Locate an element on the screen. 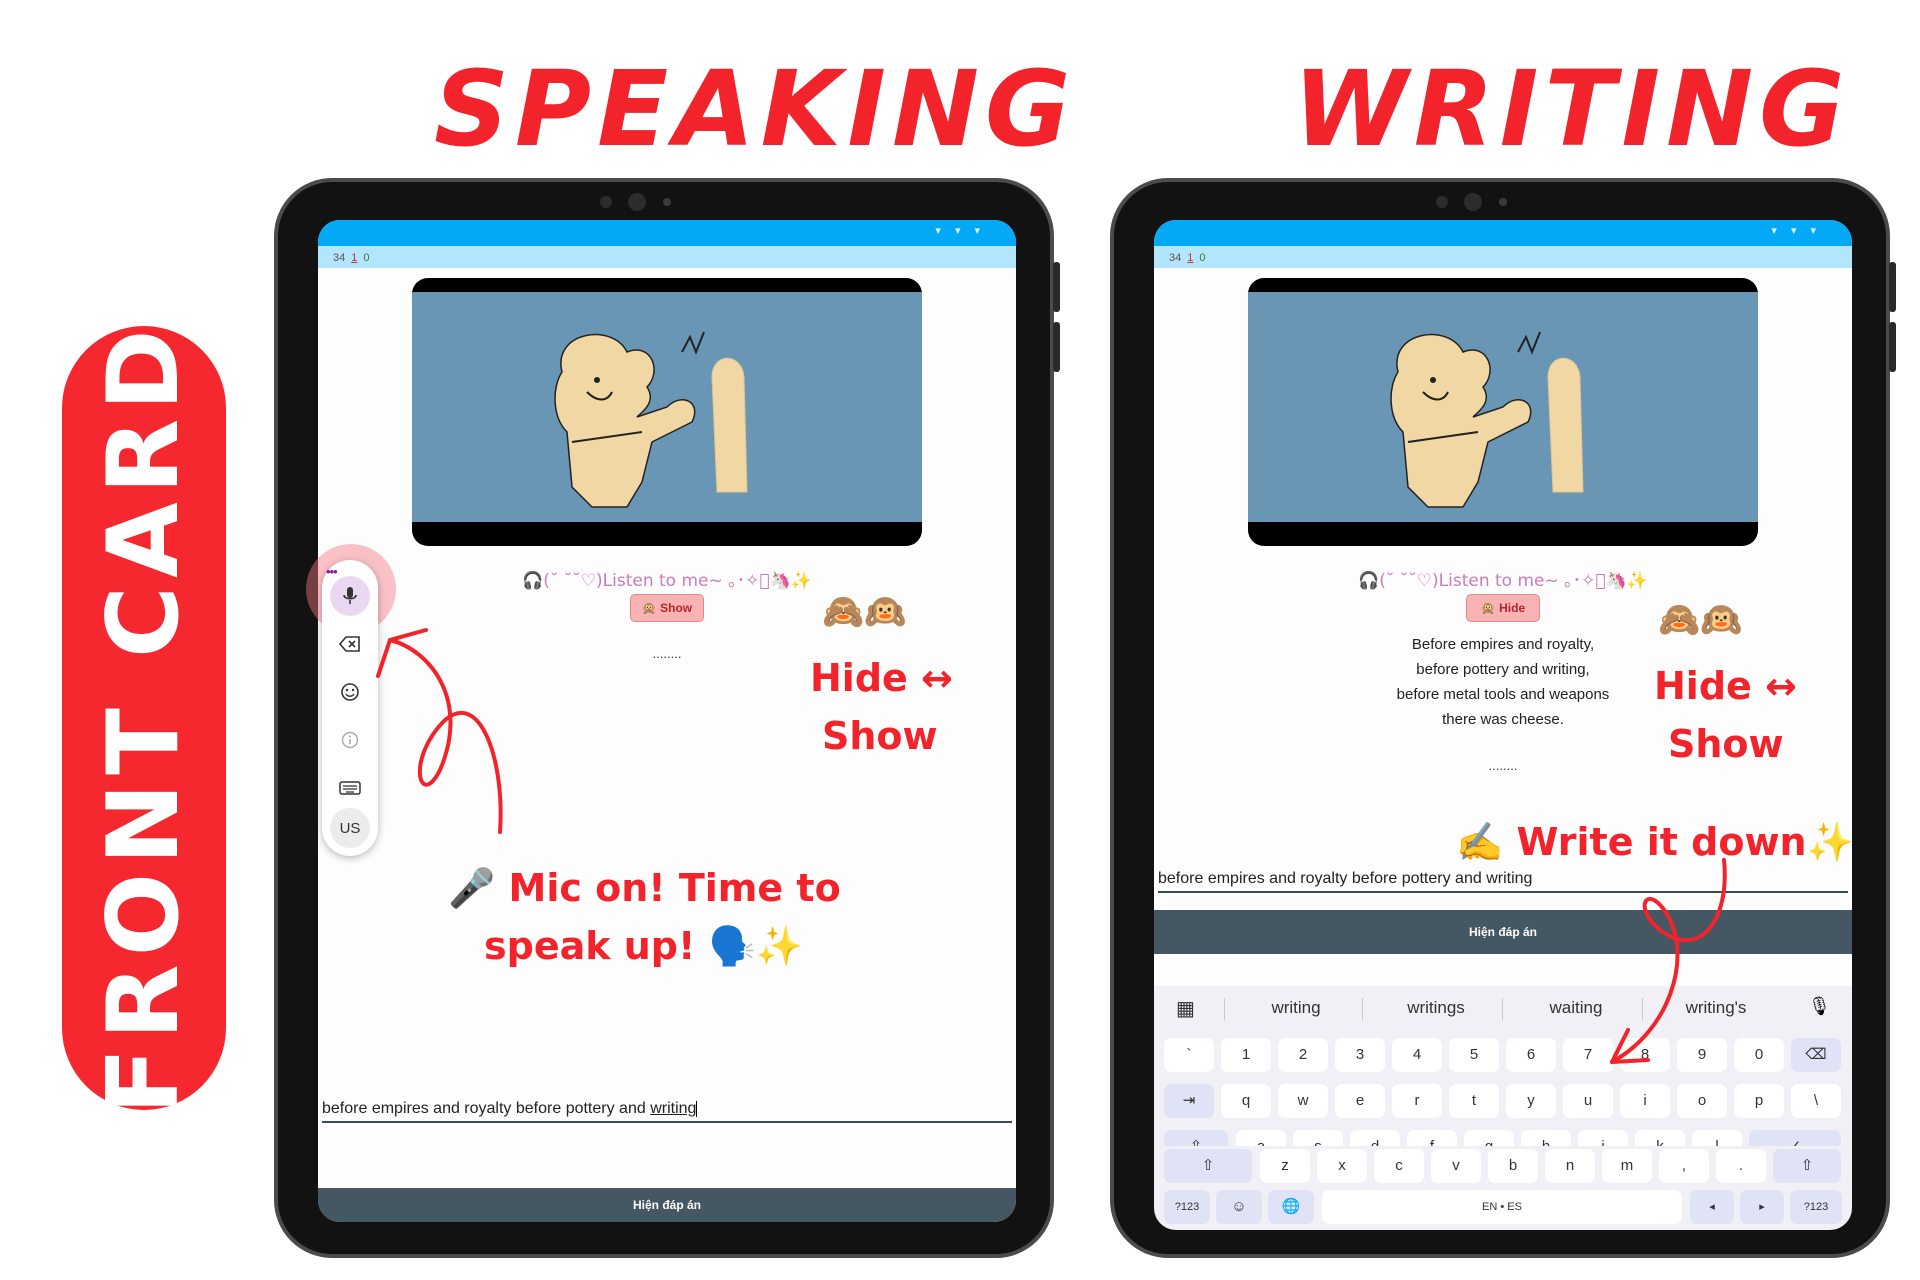 The height and width of the screenshot is (1280, 1920). show-answer-toggle: 🙊 Show is located at coordinates (667, 608).